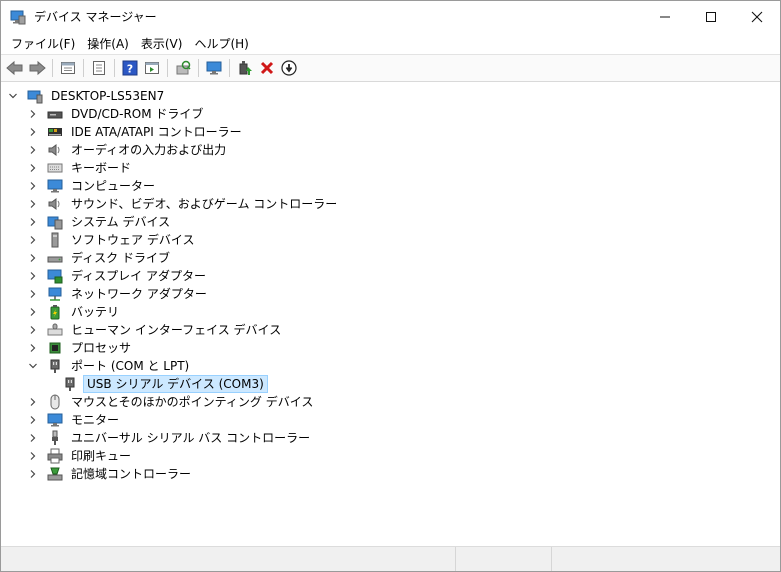  I want to click on tree-category-item: オーディオの入力および出力, so click(128, 150).